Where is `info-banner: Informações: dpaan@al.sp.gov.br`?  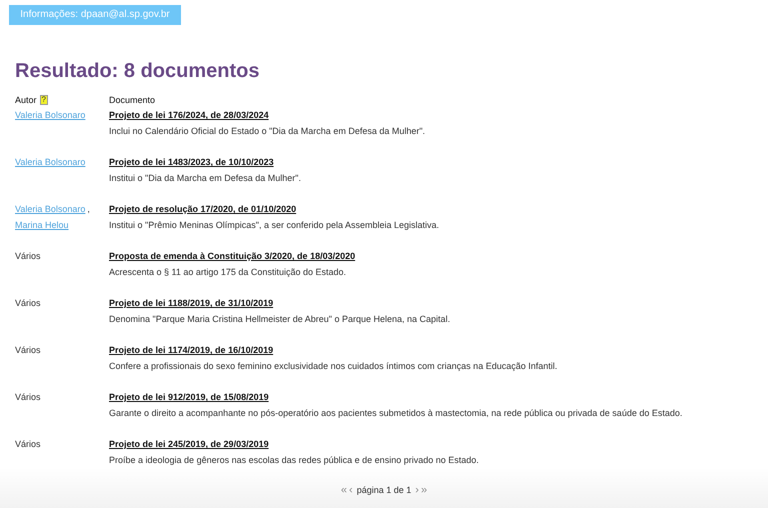 info-banner: Informações: dpaan@al.sp.gov.br is located at coordinates (95, 15).